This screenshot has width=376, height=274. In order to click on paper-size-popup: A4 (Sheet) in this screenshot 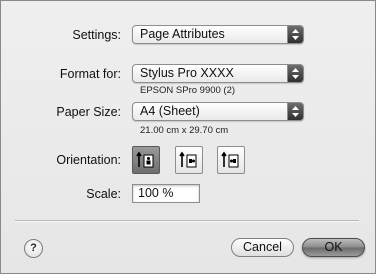, I will do `click(218, 111)`.